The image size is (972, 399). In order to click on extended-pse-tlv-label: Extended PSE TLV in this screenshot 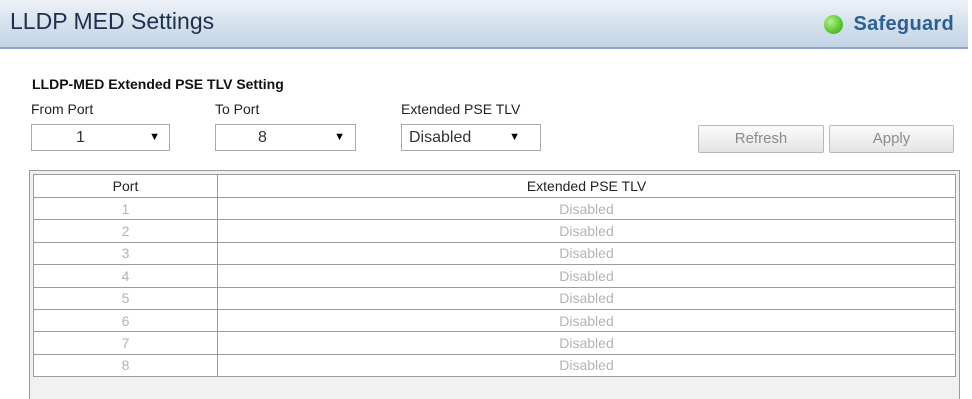, I will do `click(461, 109)`.